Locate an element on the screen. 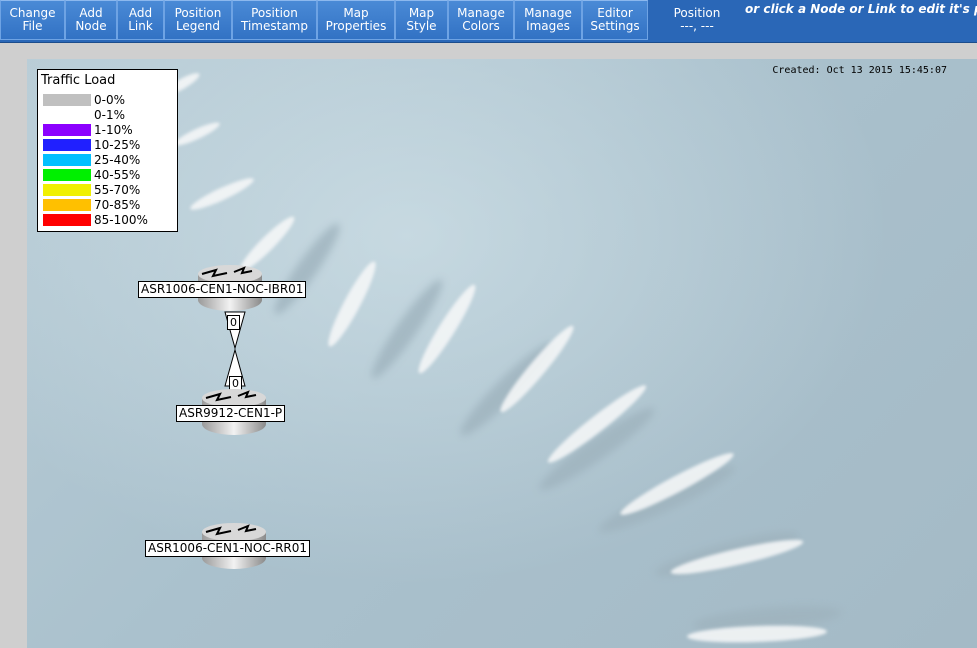 The image size is (977, 648). legend-label: 55-70% is located at coordinates (117, 190).